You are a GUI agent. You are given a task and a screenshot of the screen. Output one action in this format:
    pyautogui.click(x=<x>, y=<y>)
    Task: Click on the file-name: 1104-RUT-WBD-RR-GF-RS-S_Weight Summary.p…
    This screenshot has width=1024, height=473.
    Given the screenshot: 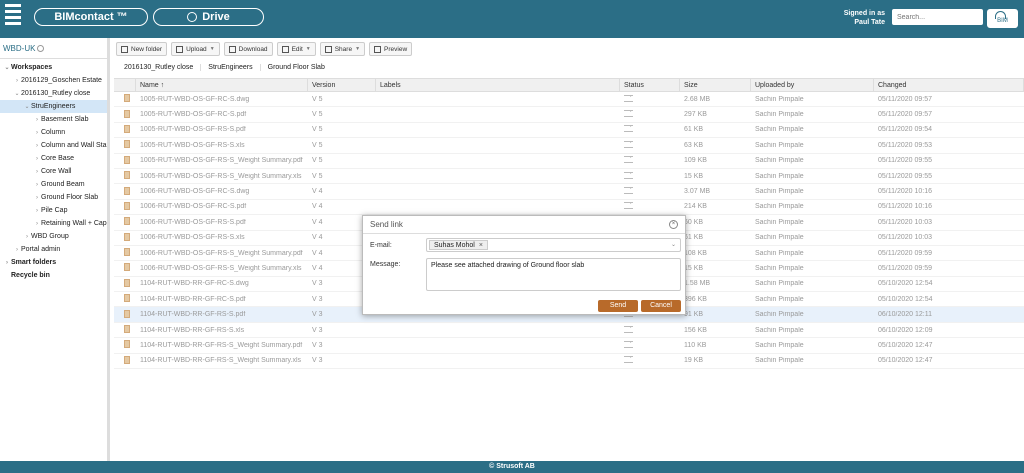 What is the action you would take?
    pyautogui.click(x=222, y=345)
    